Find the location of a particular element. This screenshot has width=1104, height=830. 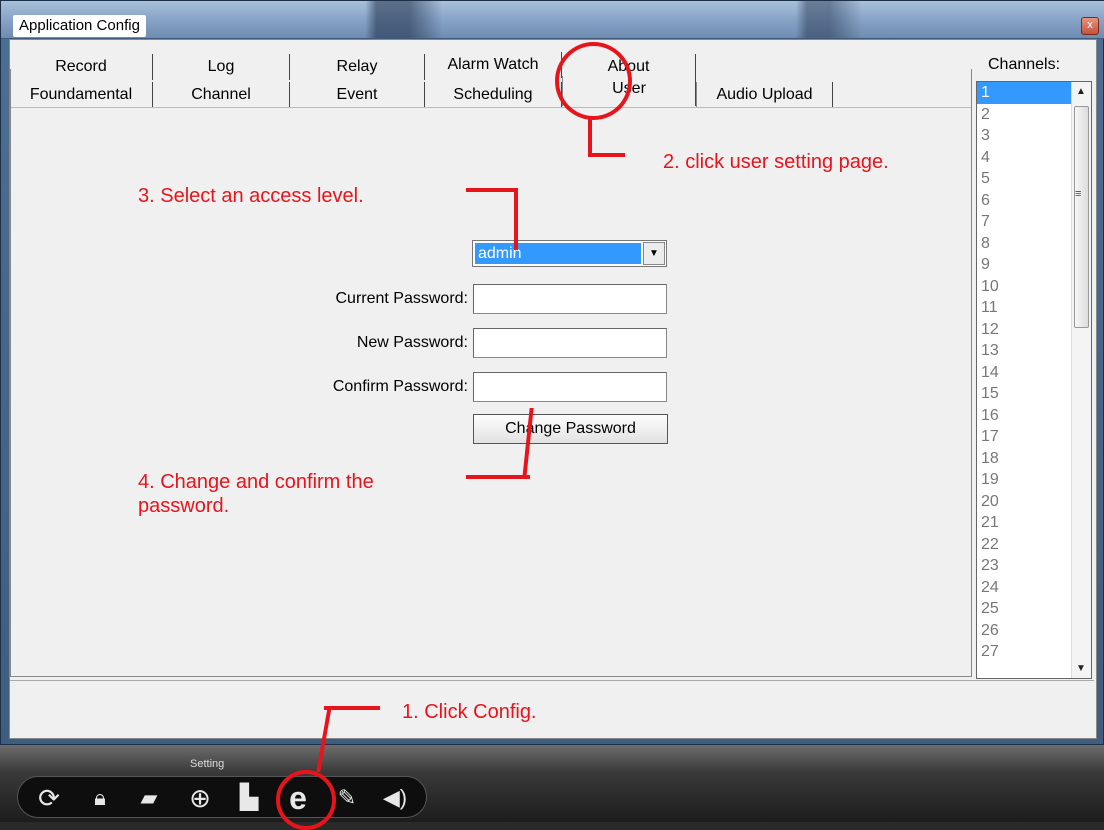

change-password-button: Change Password is located at coordinates (570, 429).